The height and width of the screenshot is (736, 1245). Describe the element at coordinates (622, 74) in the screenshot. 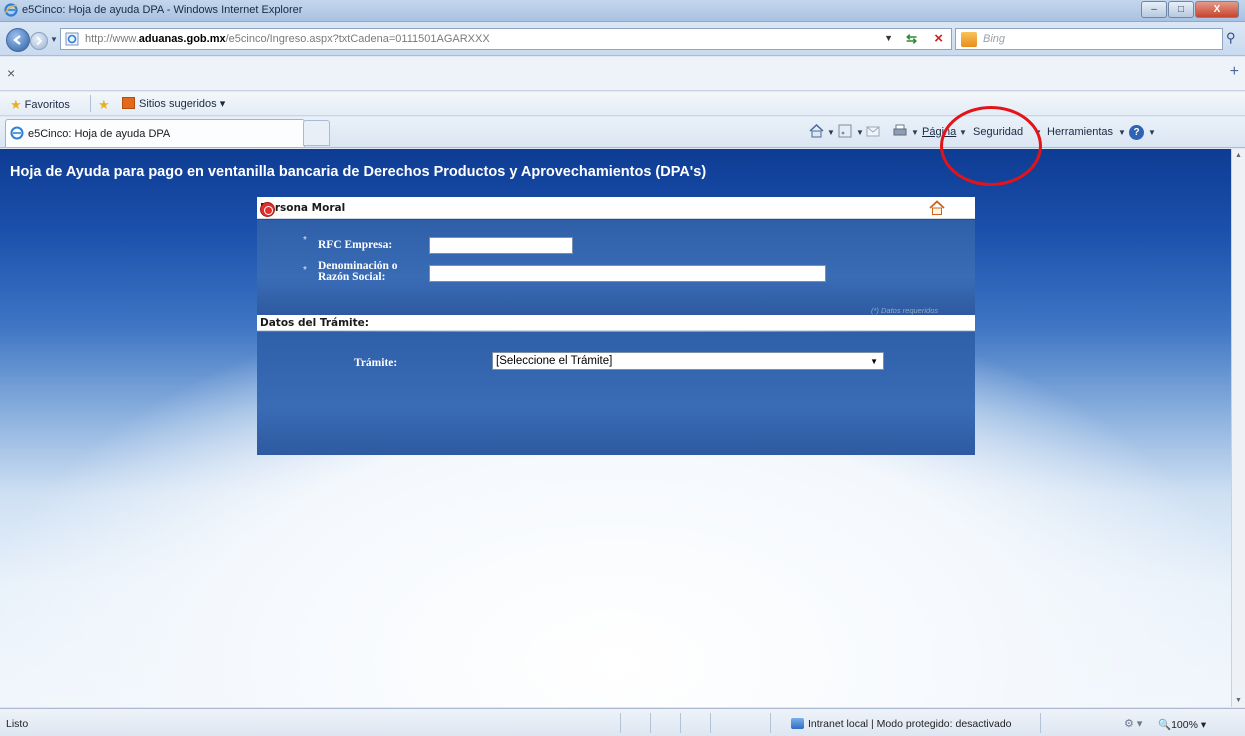

I see `find-bar: × +` at that location.